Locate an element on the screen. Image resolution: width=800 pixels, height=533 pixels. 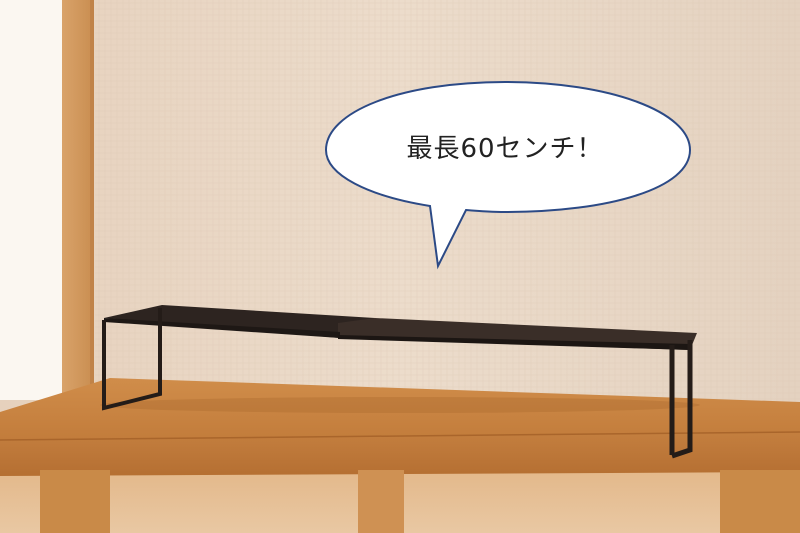
wooden-post-edge is located at coordinates (92, 200).